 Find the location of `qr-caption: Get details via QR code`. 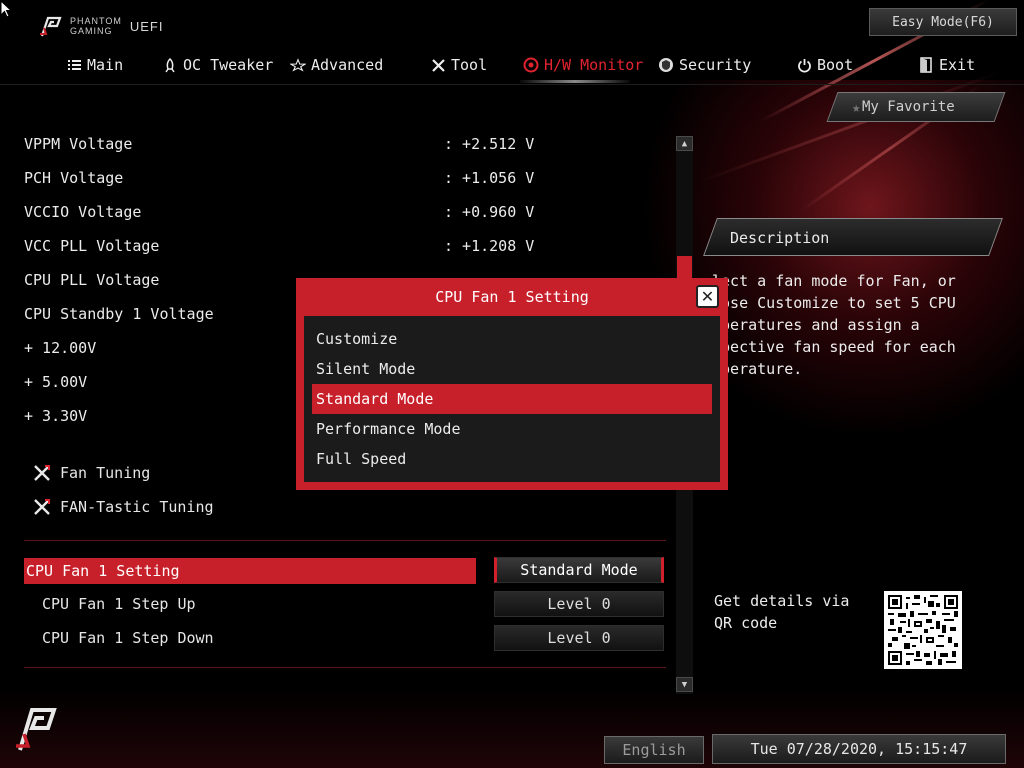

qr-caption: Get details via QR code is located at coordinates (782, 612).